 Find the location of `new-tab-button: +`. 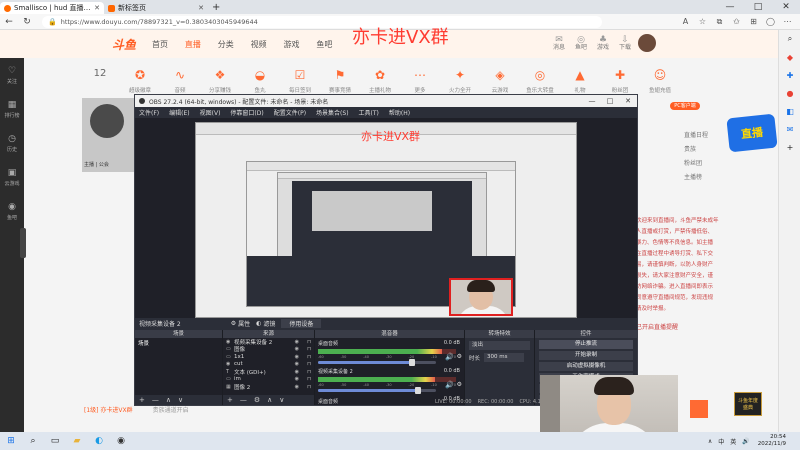

new-tab-button: + is located at coordinates (216, 7).